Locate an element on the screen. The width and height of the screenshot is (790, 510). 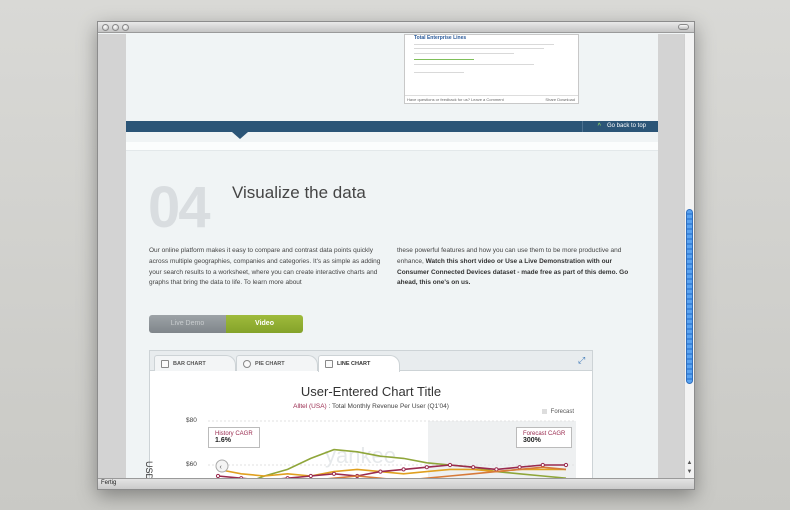
toolbar-toggle-button is located at coordinates (683, 27).